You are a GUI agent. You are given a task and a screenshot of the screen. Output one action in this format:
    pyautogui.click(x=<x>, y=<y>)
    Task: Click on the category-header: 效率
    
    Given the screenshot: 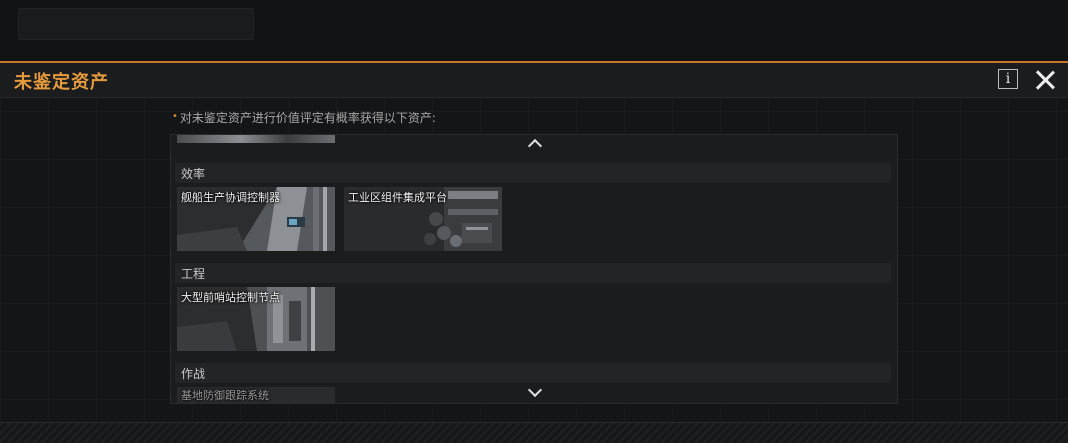 What is the action you would take?
    pyautogui.click(x=533, y=173)
    